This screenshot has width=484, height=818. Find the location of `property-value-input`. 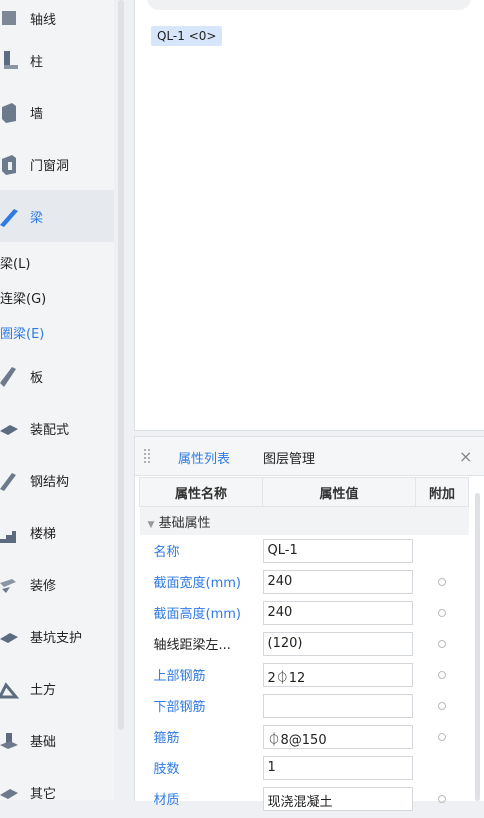

property-value-input is located at coordinates (337, 705).